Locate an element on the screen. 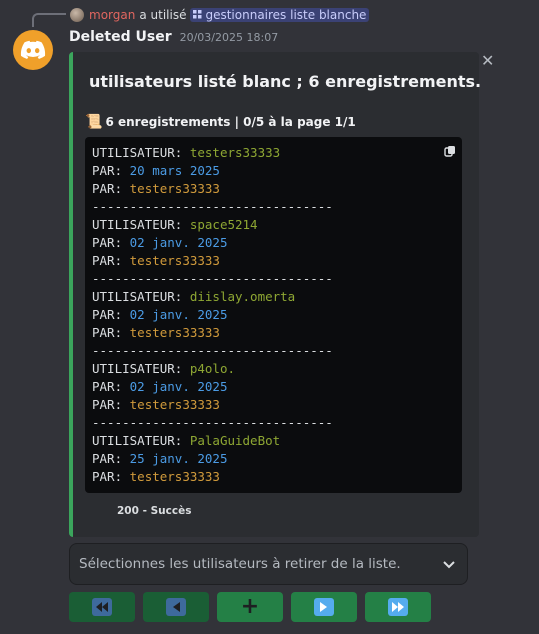 This screenshot has width=539, height=634. reply-avatar is located at coordinates (77, 15).